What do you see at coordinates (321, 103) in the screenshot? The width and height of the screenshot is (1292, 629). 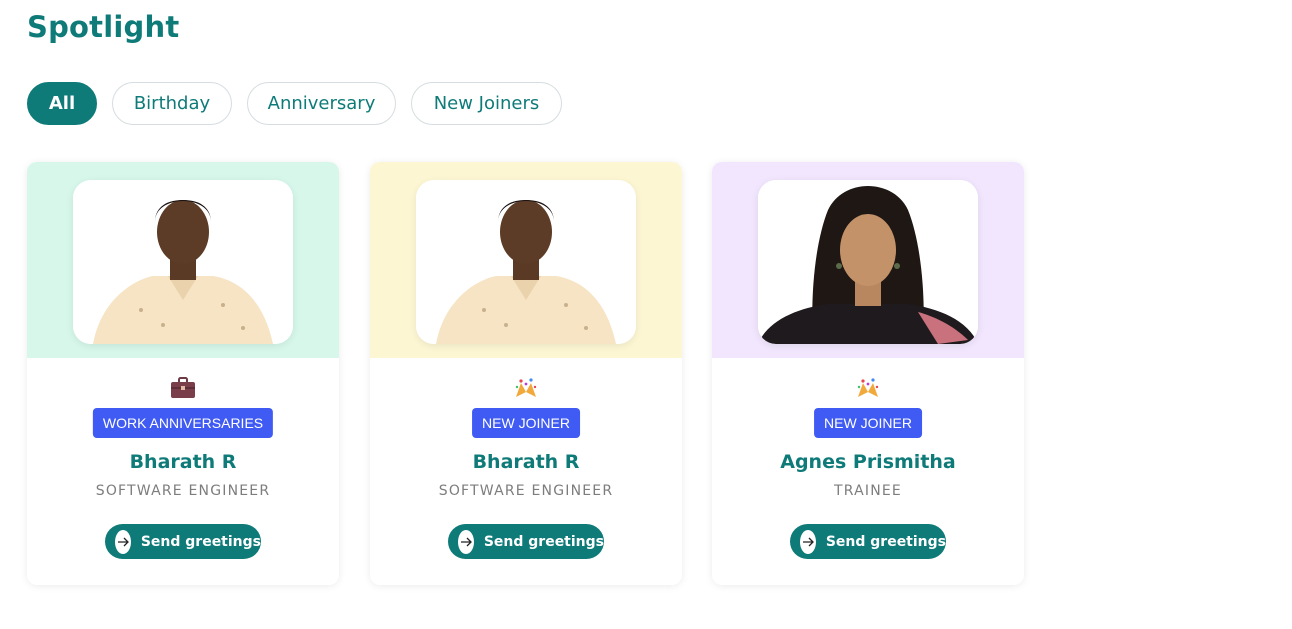 I see `filter-chip-anniversary: Anniversary` at bounding box center [321, 103].